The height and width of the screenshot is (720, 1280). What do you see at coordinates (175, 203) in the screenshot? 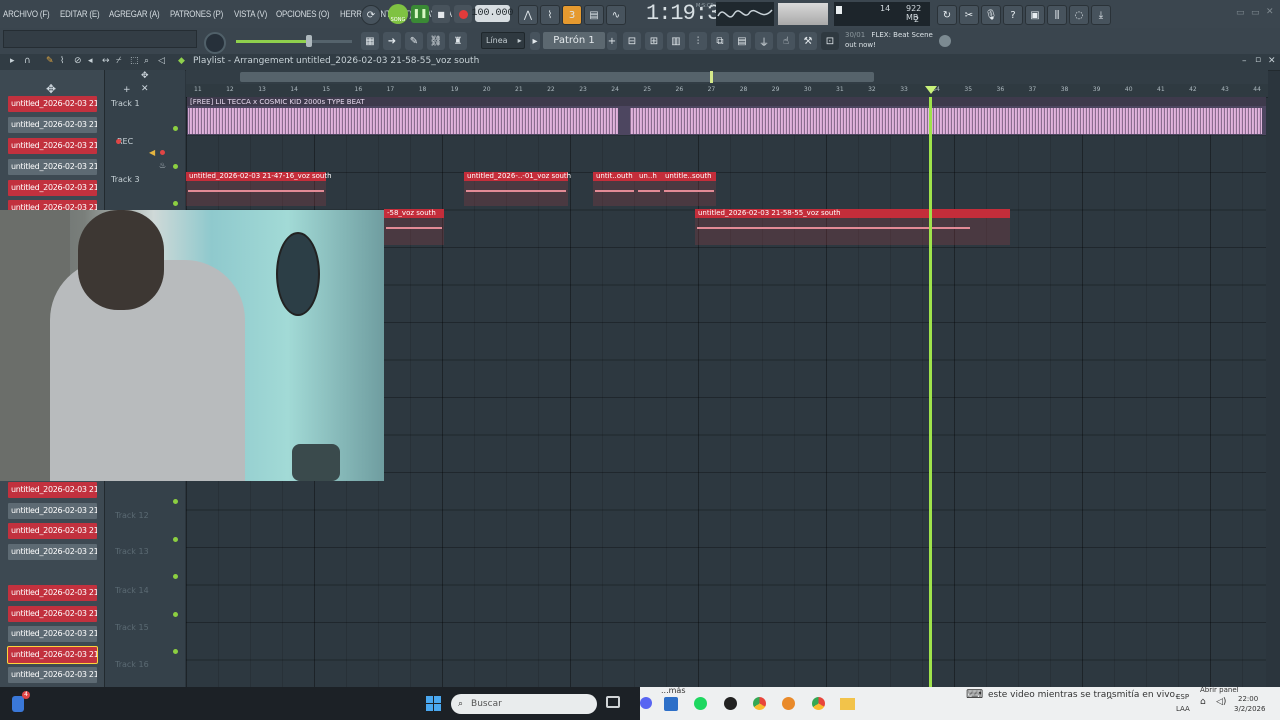
I see `track-3-led` at bounding box center [175, 203].